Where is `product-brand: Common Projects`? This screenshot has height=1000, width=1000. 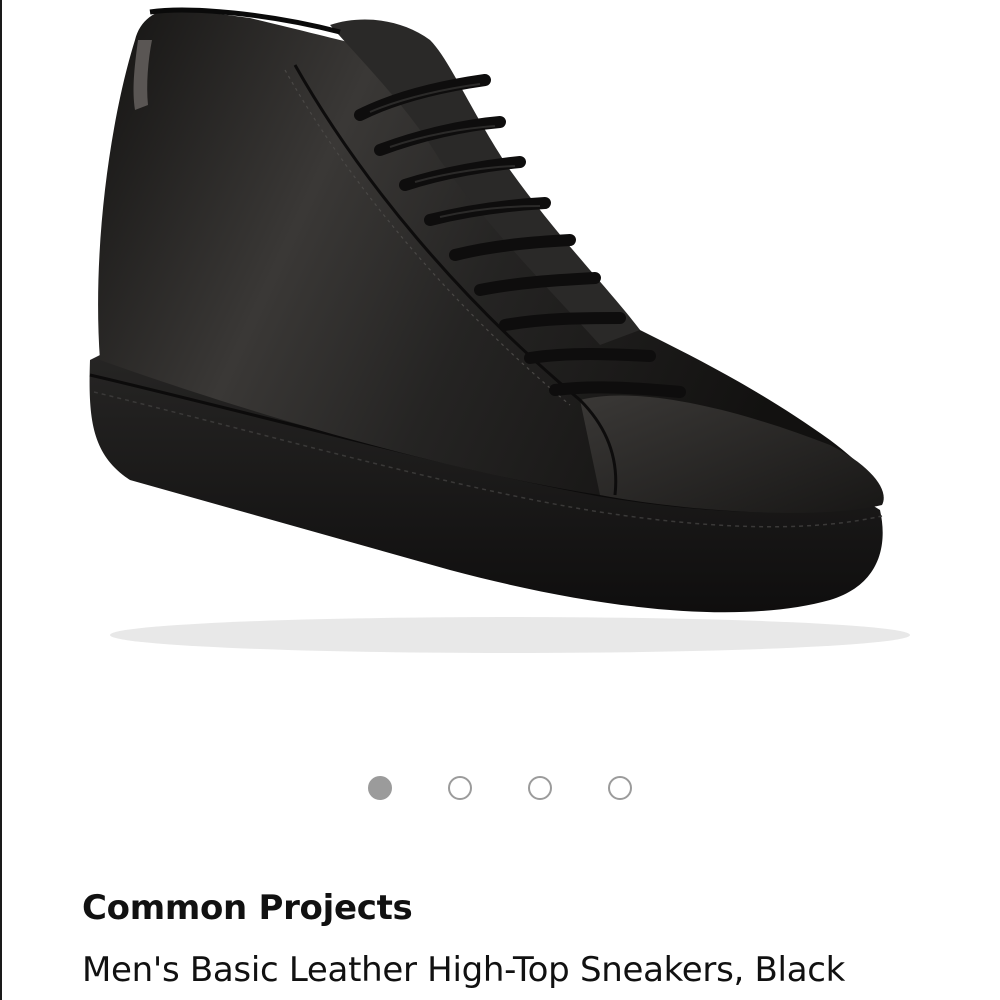
product-brand: Common Projects is located at coordinates (247, 908).